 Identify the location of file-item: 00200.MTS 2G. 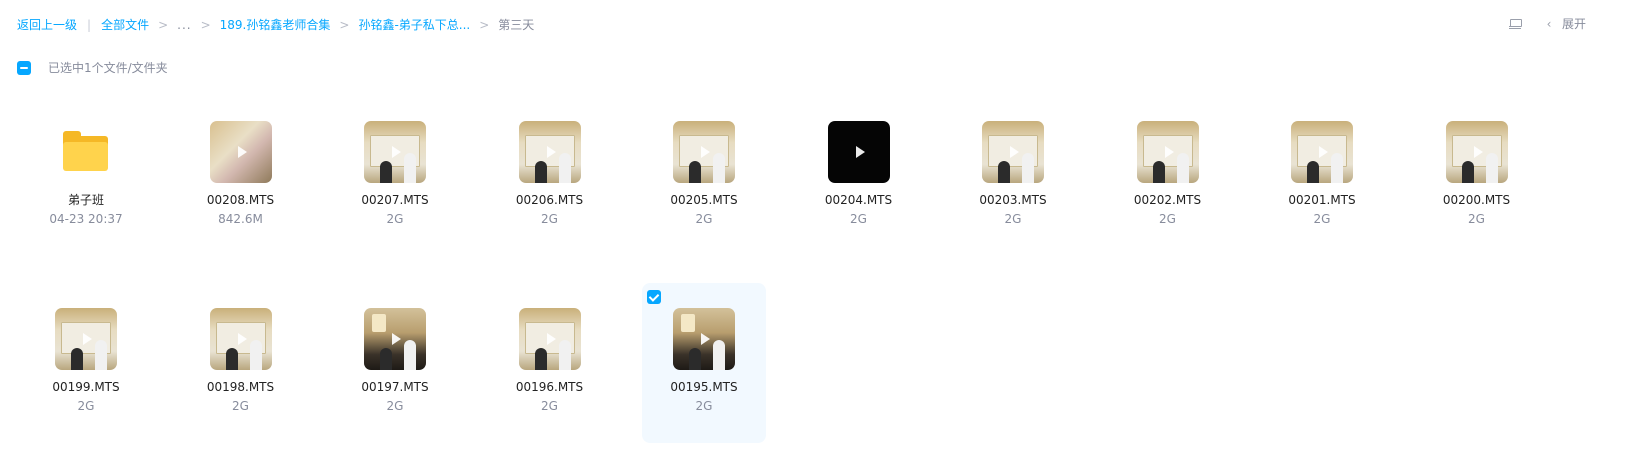
(1477, 176).